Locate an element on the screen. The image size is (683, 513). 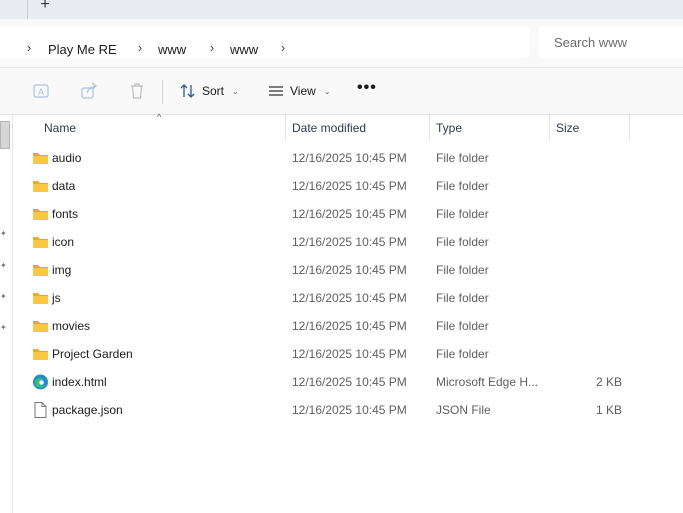
file-row: img 12/16/2025 10:45 PM File folder is located at coordinates (333, 270).